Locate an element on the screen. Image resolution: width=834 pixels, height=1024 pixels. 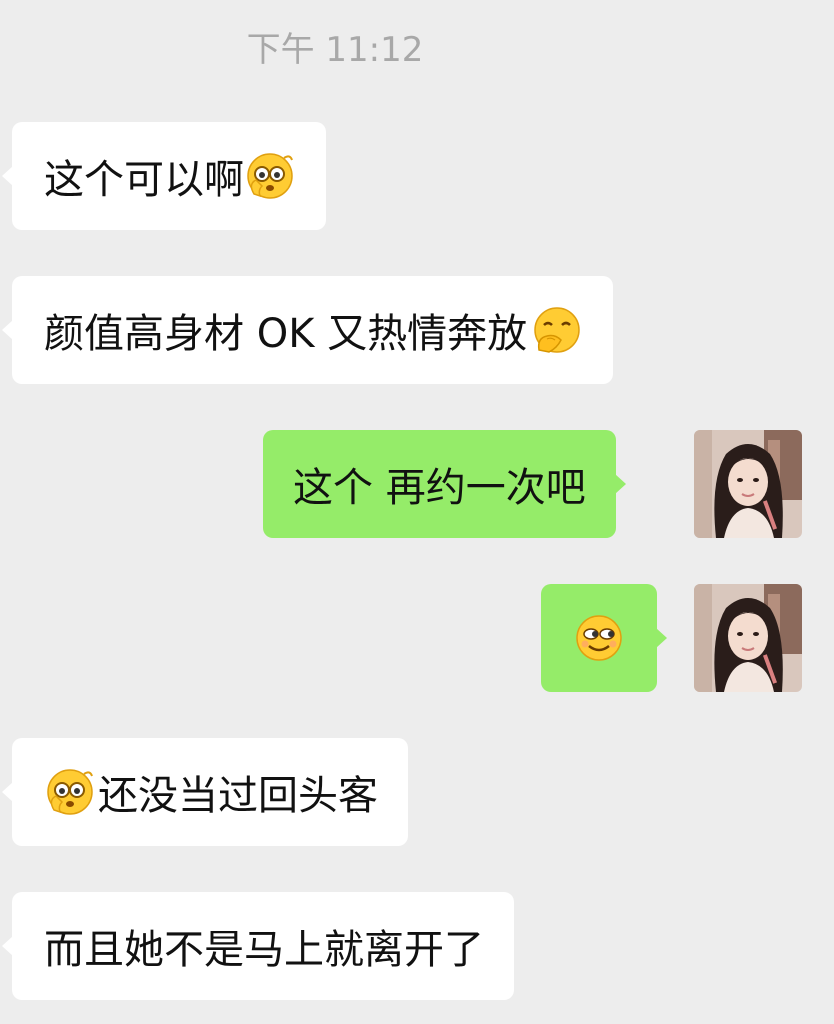
message-bubble-received: 颜值高身材 OK 又热情奔放 is located at coordinates (307, 330).